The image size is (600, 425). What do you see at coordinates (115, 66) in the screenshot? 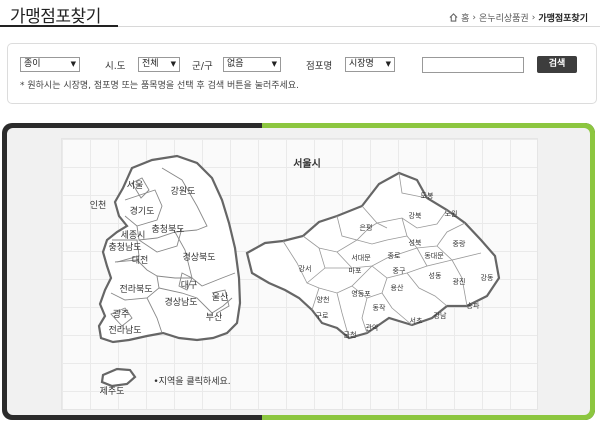
I see `sido-label: 시.도` at bounding box center [115, 66].